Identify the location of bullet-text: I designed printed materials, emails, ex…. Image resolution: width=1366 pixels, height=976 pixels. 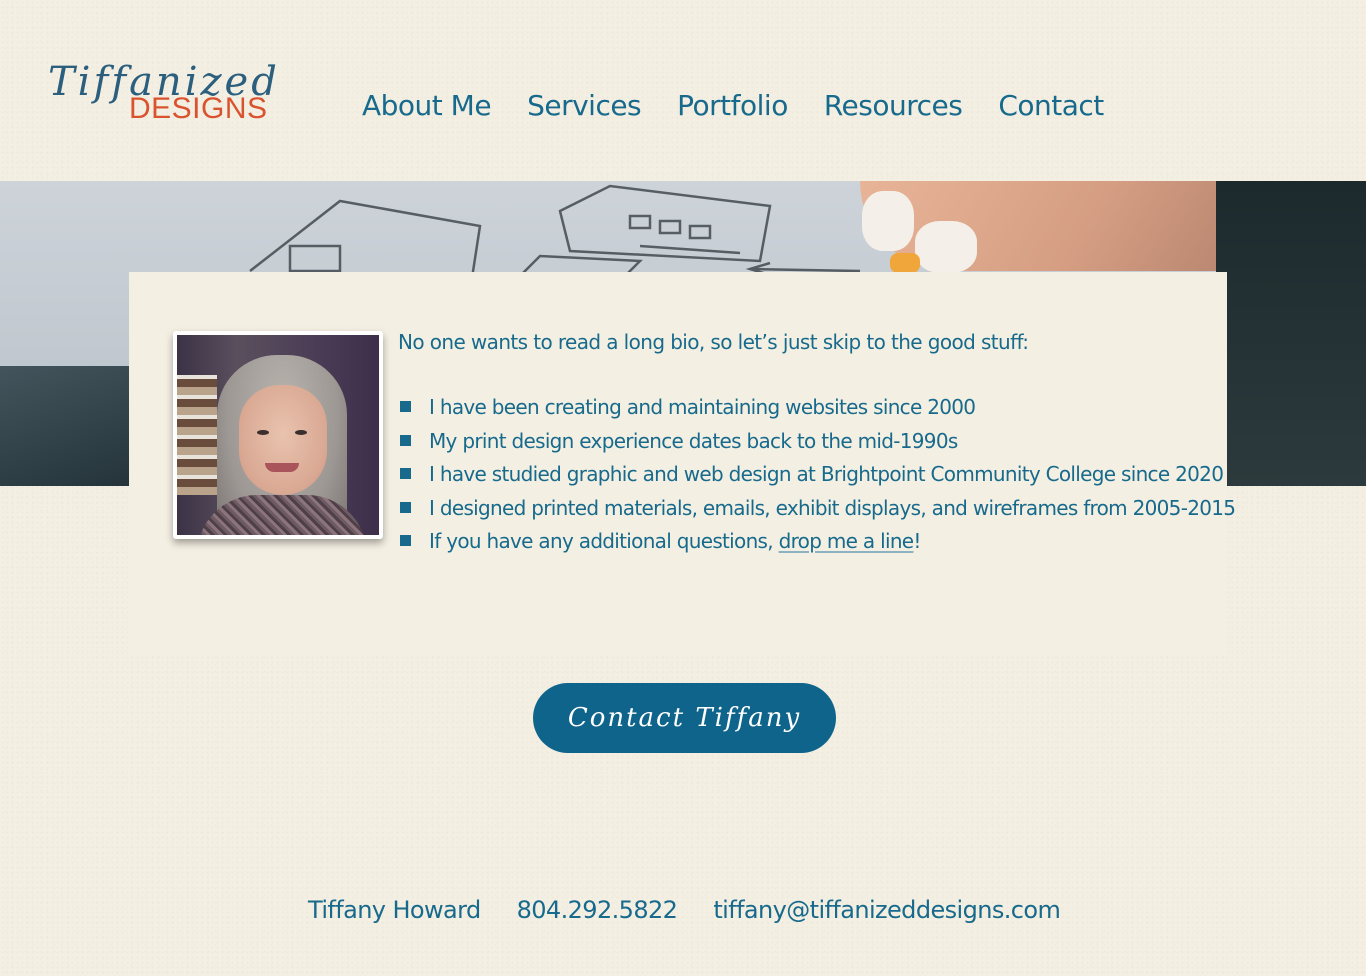
(832, 507).